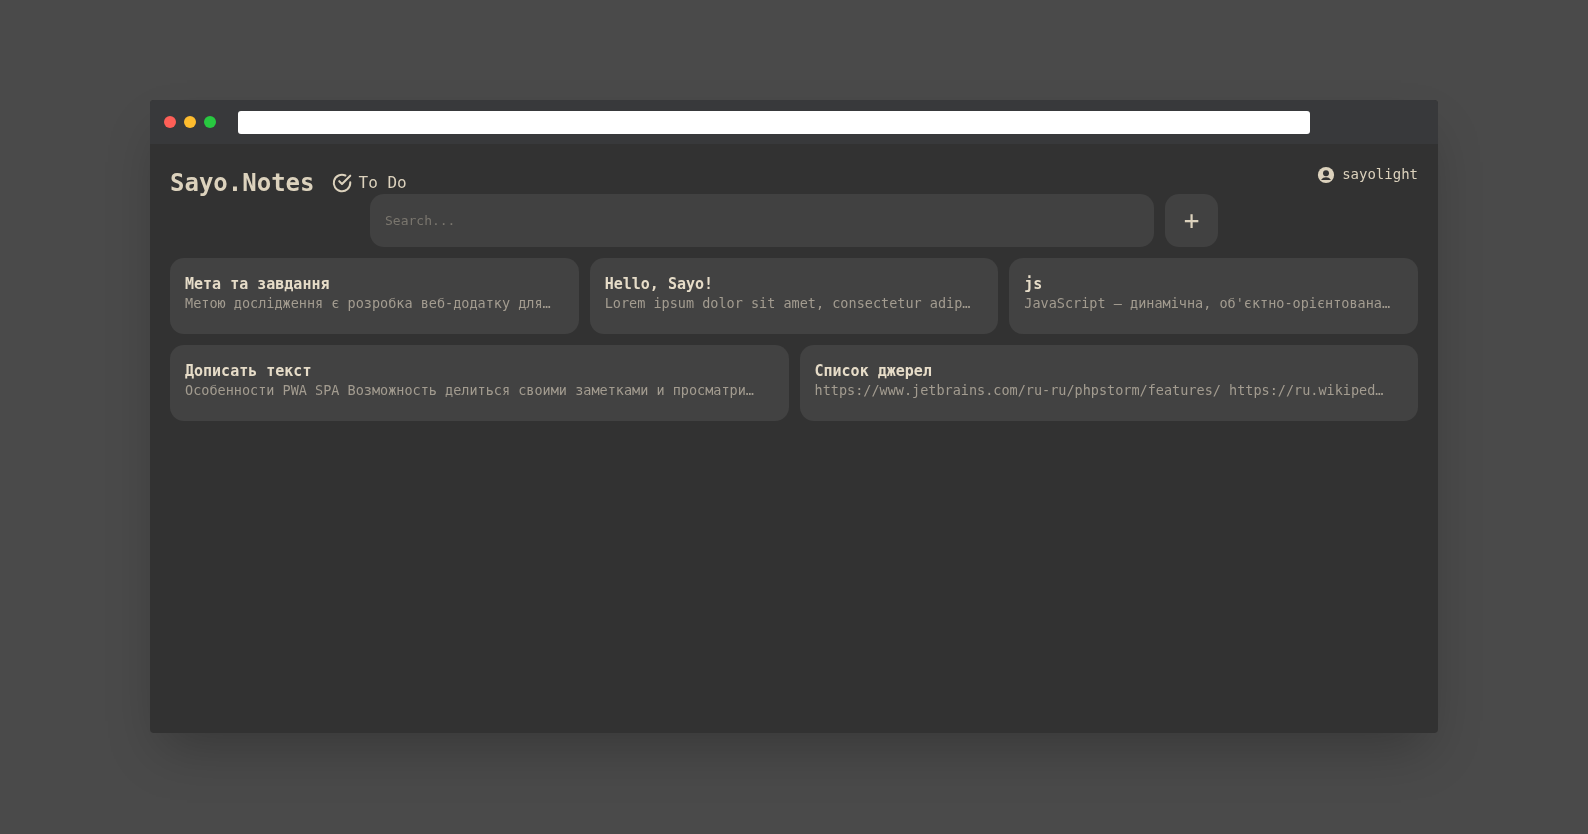  Describe the element at coordinates (341, 183) in the screenshot. I see `check-circle-icon` at that location.